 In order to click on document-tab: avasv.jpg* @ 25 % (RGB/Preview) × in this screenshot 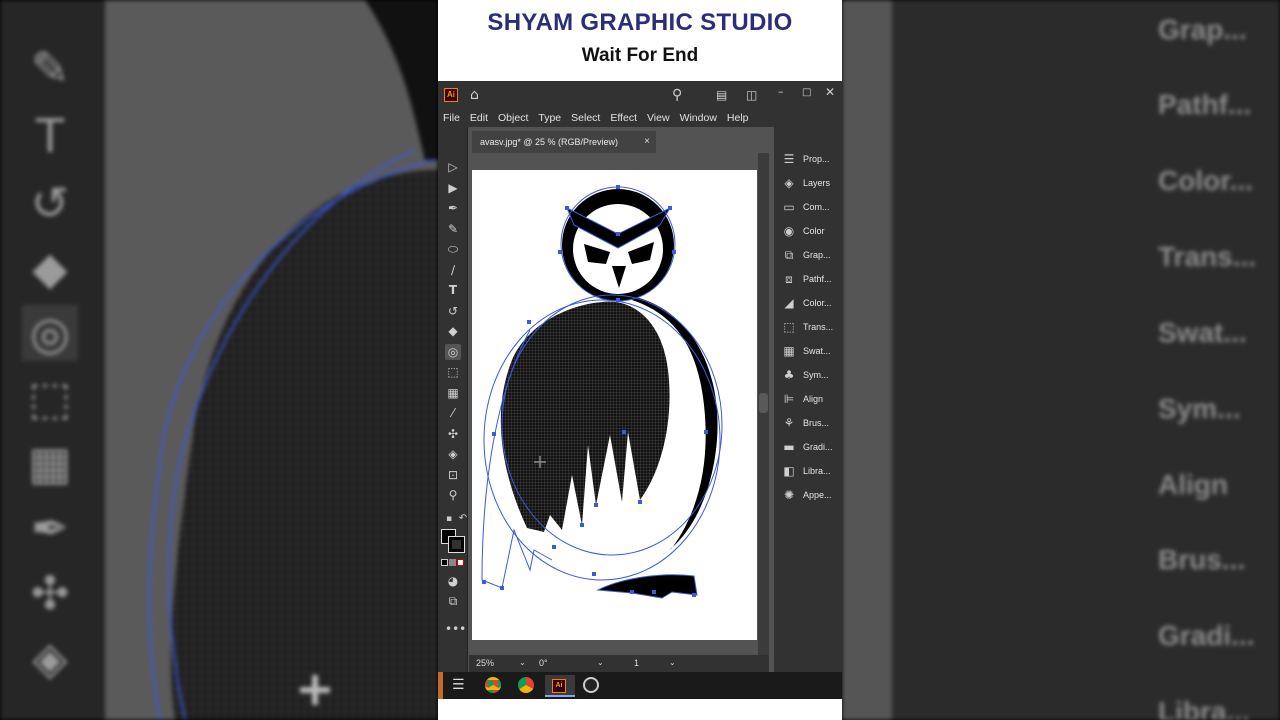, I will do `click(564, 142)`.